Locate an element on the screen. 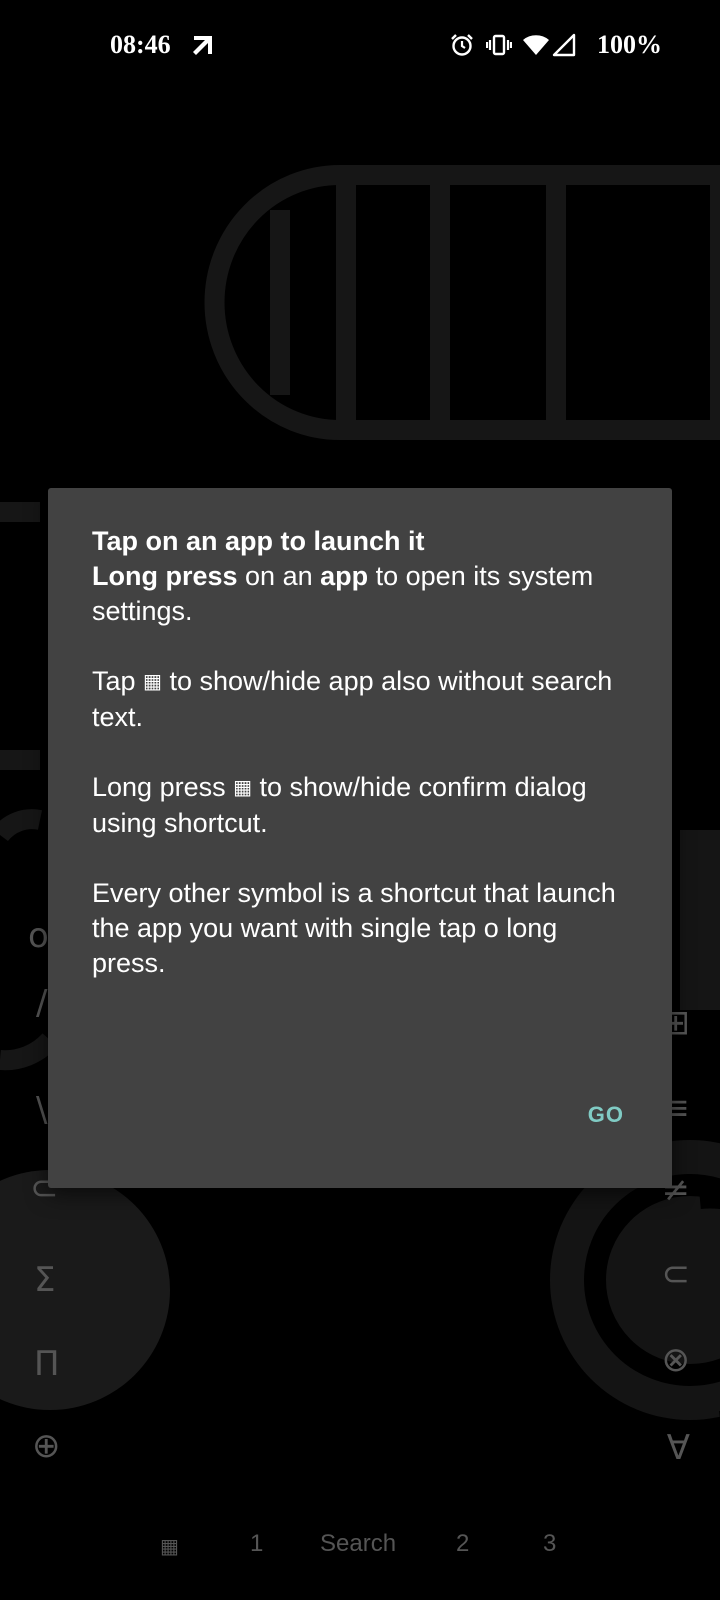 Image resolution: width=720 pixels, height=1600 pixels. dialog-bold-long-press: Long press is located at coordinates (165, 576).